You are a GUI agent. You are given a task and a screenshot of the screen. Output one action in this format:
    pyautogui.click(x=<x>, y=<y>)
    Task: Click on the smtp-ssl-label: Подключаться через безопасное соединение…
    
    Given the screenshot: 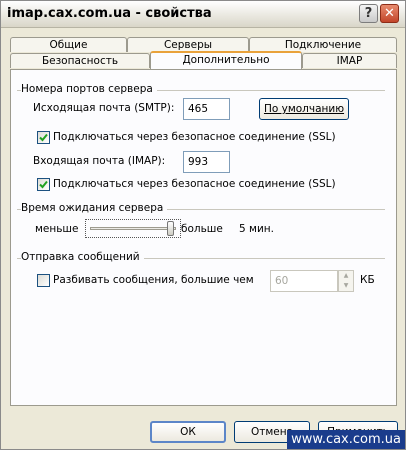 What is the action you would take?
    pyautogui.click(x=194, y=137)
    